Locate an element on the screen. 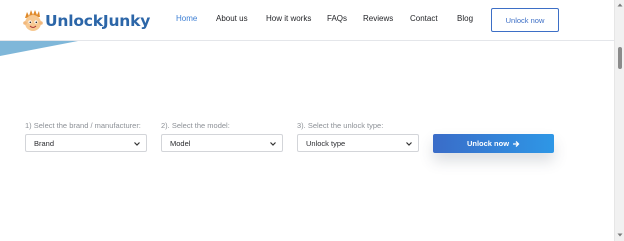 The width and height of the screenshot is (624, 241). brand-select: Brand is located at coordinates (86, 143).